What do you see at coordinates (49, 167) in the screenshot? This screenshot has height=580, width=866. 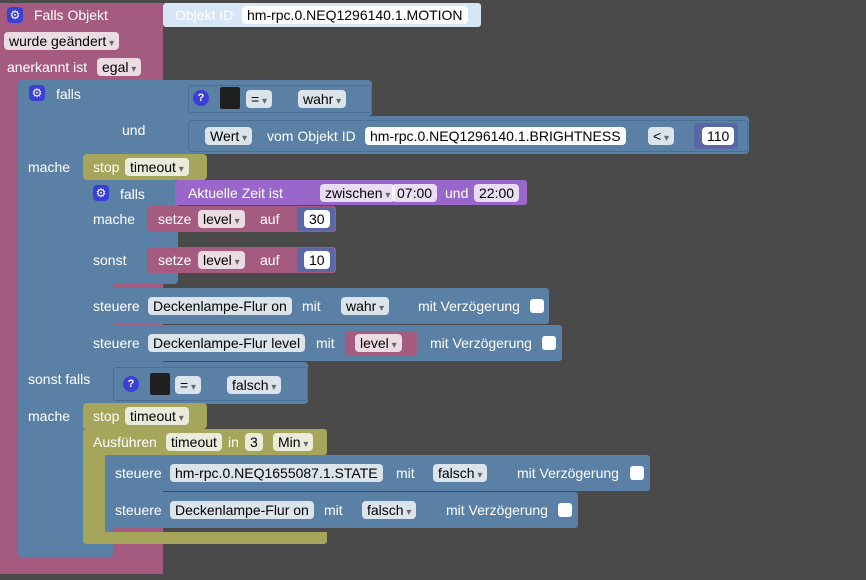 I see `mache-label: mache` at bounding box center [49, 167].